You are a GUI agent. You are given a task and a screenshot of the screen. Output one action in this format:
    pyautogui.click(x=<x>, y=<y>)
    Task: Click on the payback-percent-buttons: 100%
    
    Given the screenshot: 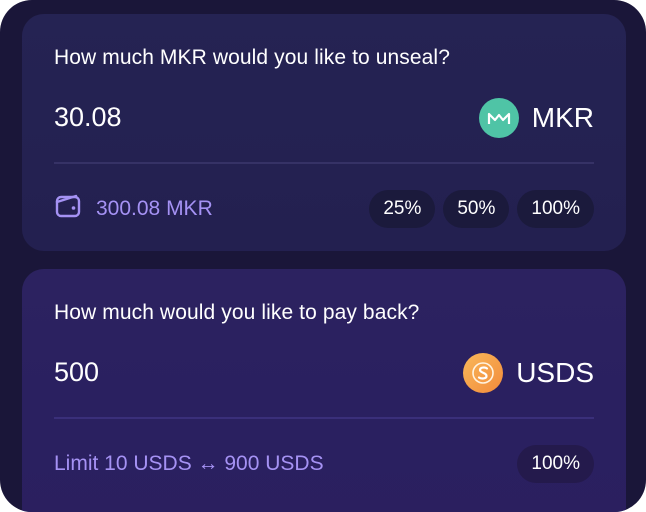 What is the action you would take?
    pyautogui.click(x=555, y=464)
    